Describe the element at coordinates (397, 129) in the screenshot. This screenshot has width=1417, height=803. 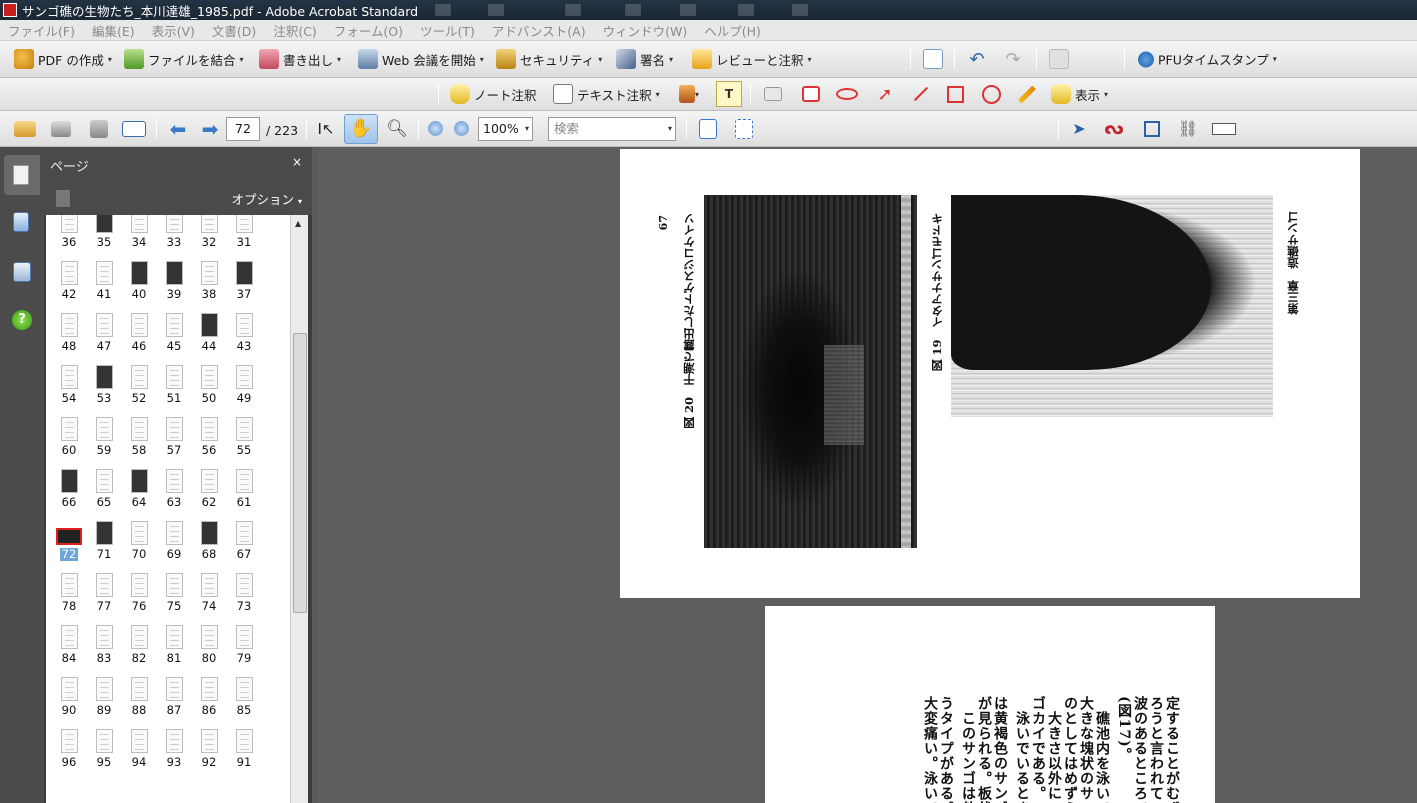
I see `marquee-zoom-button: 🔍︎` at that location.